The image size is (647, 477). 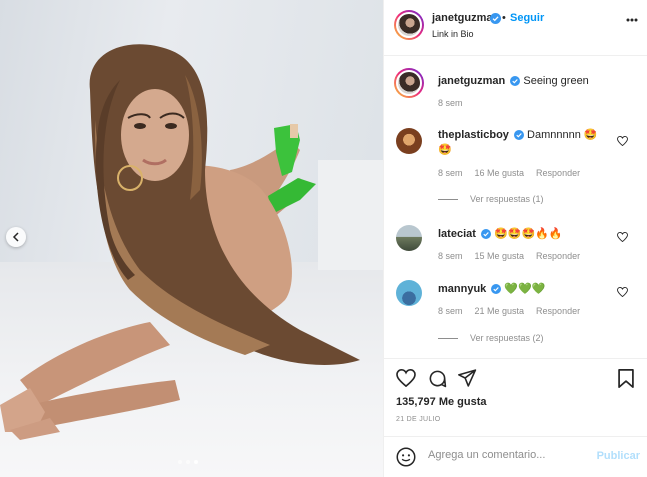 I want to click on caption-meta: 8 sem, so click(x=450, y=103).